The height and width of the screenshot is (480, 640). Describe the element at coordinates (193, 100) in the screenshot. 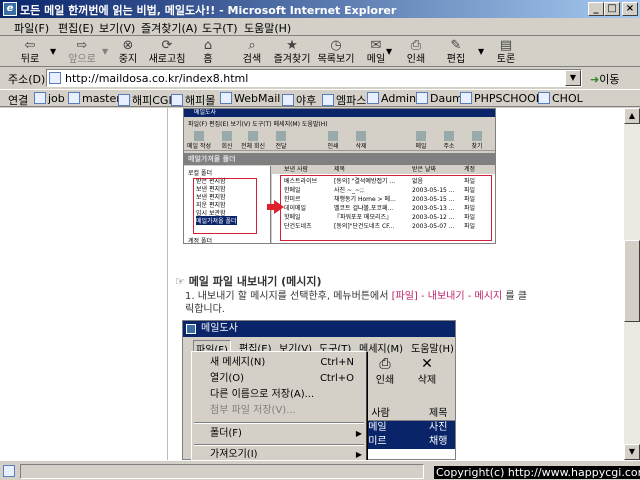

I see `link-item: 해피몰` at that location.